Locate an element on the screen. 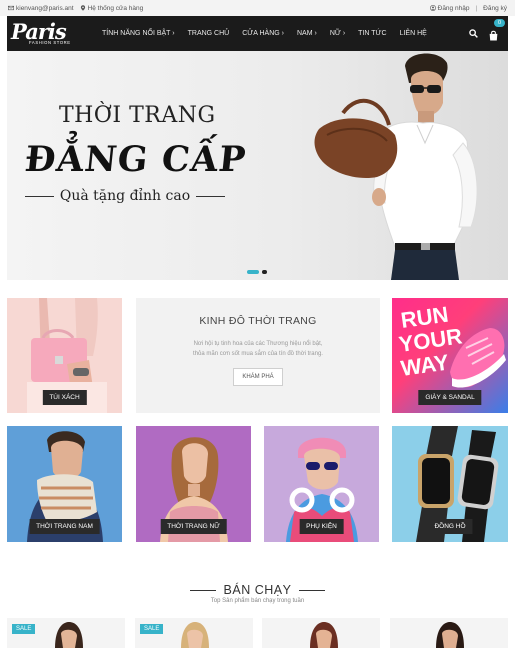 The width and height of the screenshot is (515, 648). register-link: Đăng ký is located at coordinates (495, 8).